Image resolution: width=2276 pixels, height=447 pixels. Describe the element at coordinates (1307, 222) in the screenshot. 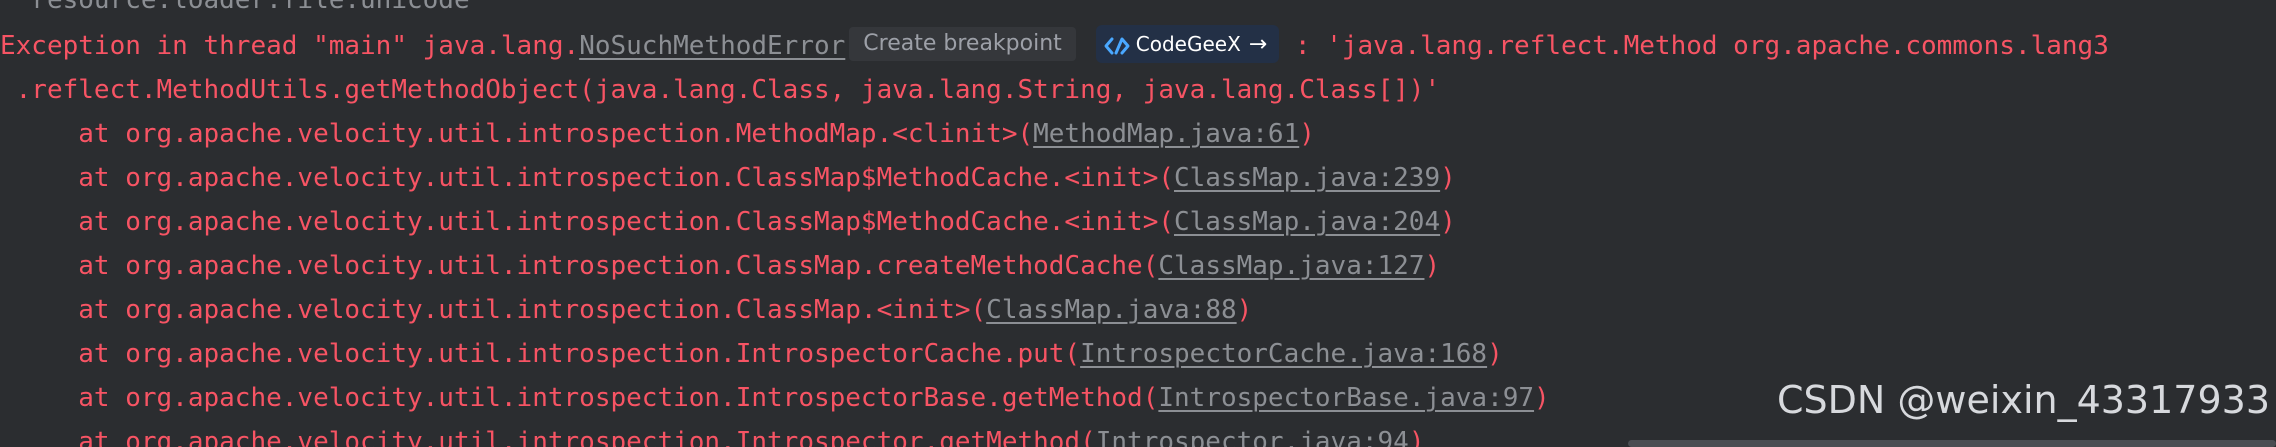

I see `source-file-link: ClassMap.java:204` at that location.